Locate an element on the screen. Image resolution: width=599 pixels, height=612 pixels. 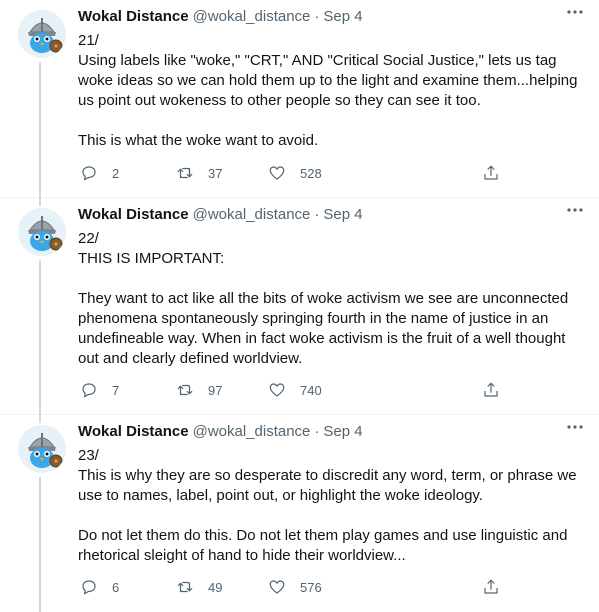
tweet-actions: 2 37 528 is located at coordinates (294, 173).